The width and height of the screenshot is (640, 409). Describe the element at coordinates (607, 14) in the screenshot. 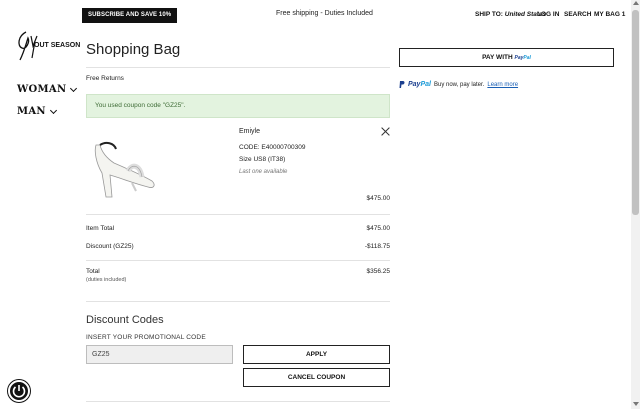

I see `my-bag-label: MY BAG` at that location.